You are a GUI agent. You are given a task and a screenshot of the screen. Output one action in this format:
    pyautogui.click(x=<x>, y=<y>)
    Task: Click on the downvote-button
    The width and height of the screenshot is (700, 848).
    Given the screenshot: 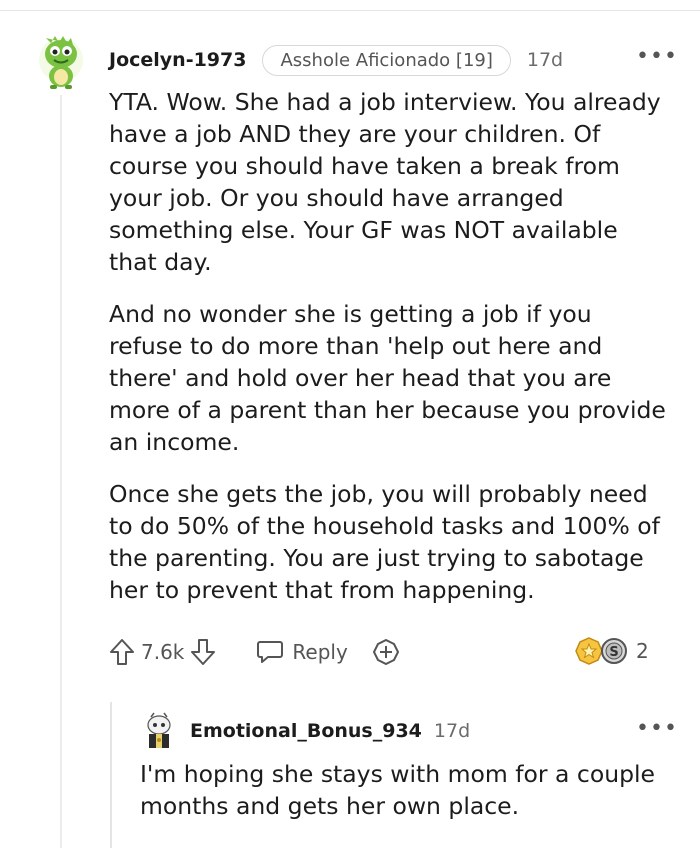 What is the action you would take?
    pyautogui.click(x=203, y=652)
    